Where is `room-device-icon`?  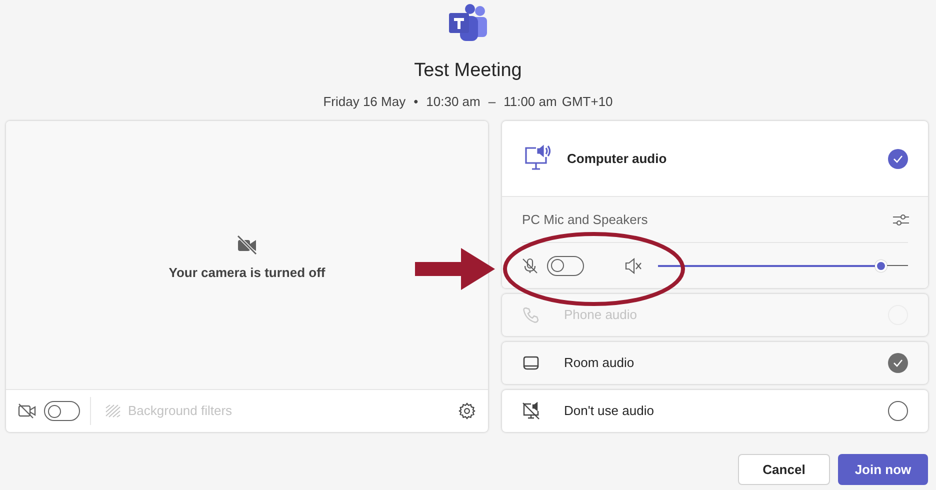
room-device-icon is located at coordinates (531, 363).